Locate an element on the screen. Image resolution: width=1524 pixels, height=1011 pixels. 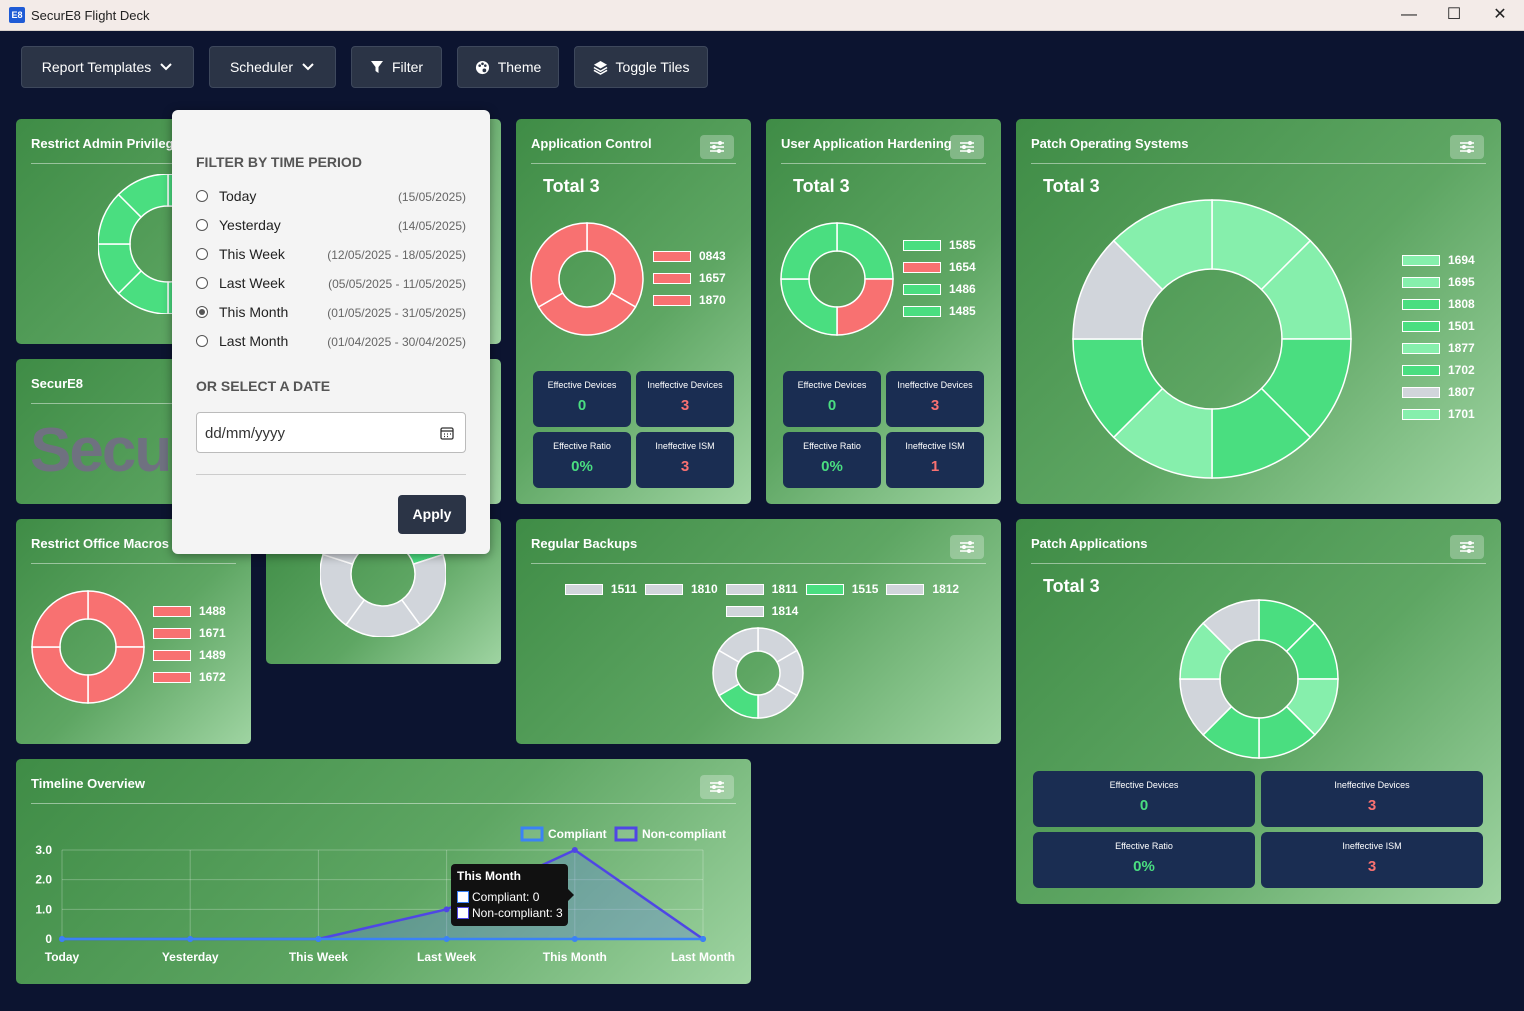
legend-item: 1808 is located at coordinates (1438, 304).